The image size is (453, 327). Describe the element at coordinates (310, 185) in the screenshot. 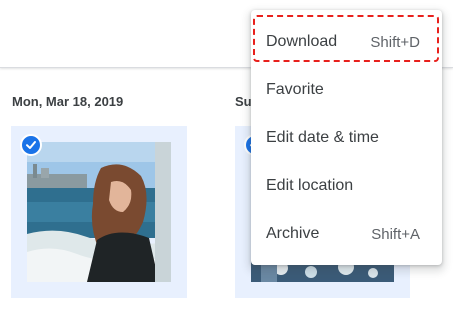

I see `menu-item-label: Edit location` at that location.